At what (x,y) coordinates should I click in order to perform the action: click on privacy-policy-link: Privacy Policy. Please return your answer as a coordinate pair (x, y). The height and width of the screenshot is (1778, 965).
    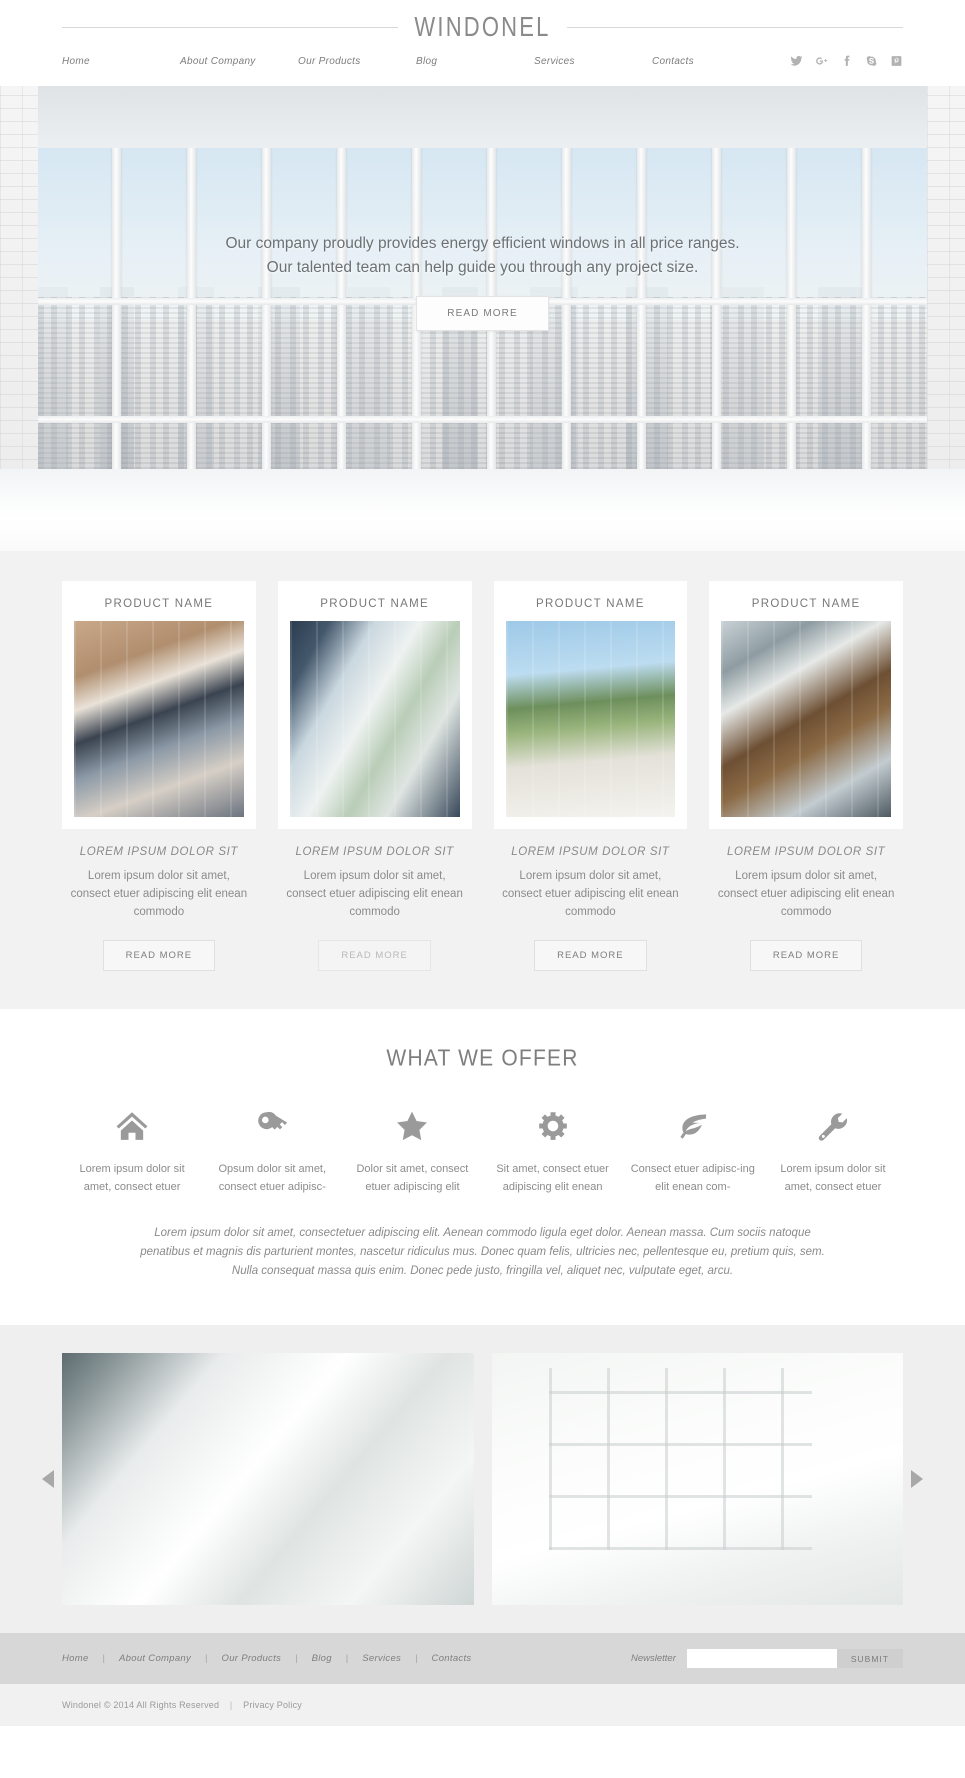
    Looking at the image, I should click on (272, 1705).